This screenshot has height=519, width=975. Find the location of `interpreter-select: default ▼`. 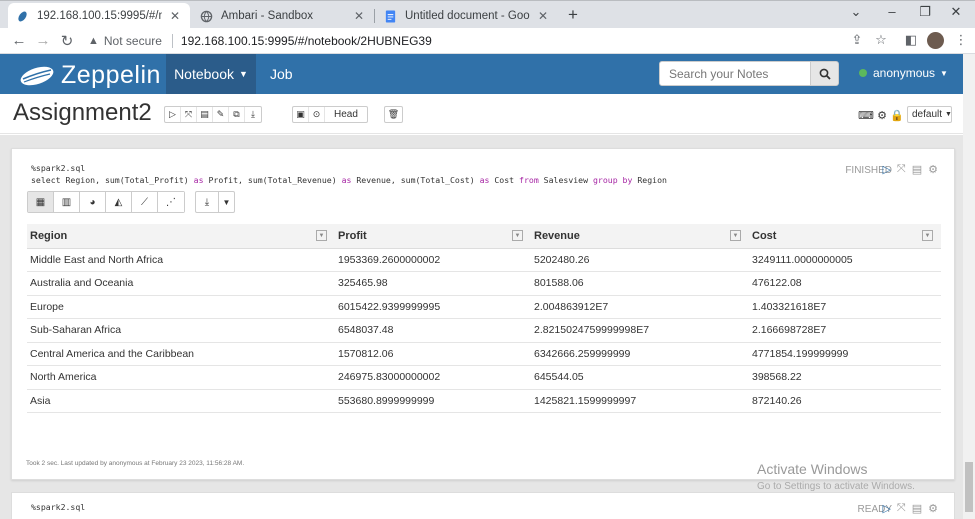

interpreter-select: default ▼ is located at coordinates (929, 114).